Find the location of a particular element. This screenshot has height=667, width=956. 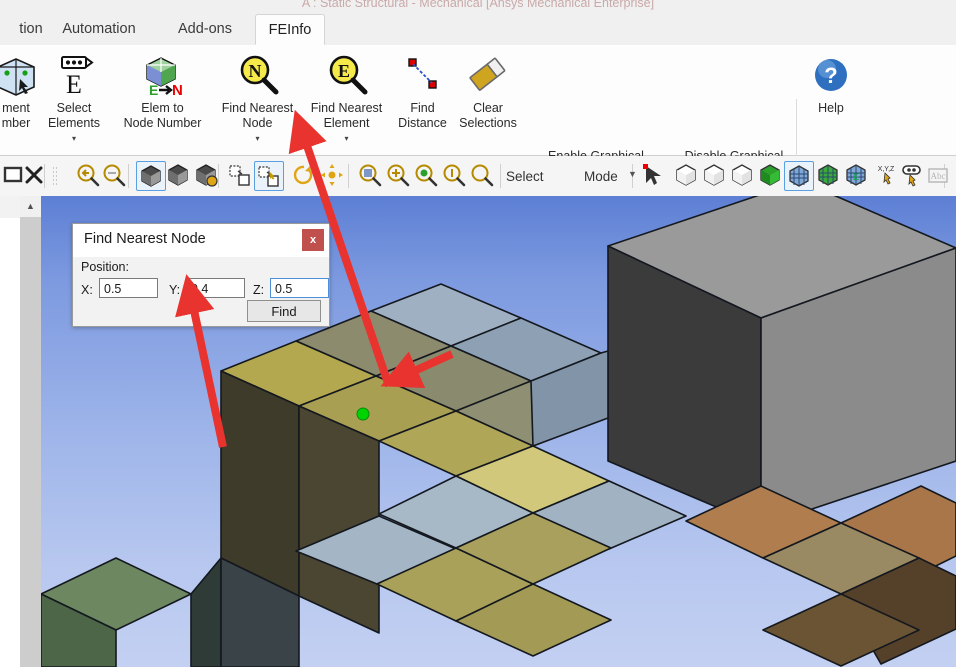

zoom-box-icon is located at coordinates (427, 176).